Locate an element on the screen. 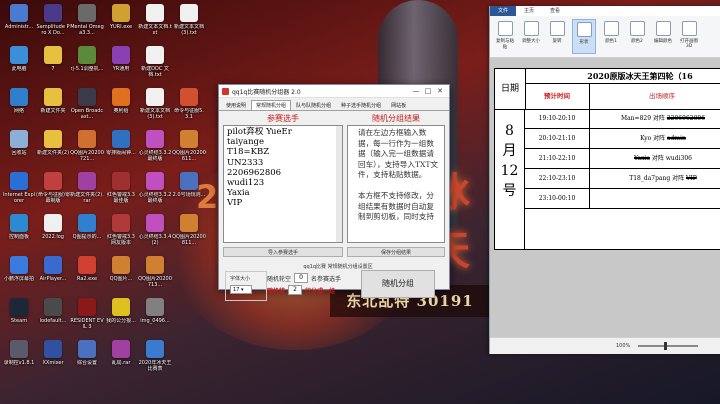  app-tab: 网站板 is located at coordinates (398, 105).